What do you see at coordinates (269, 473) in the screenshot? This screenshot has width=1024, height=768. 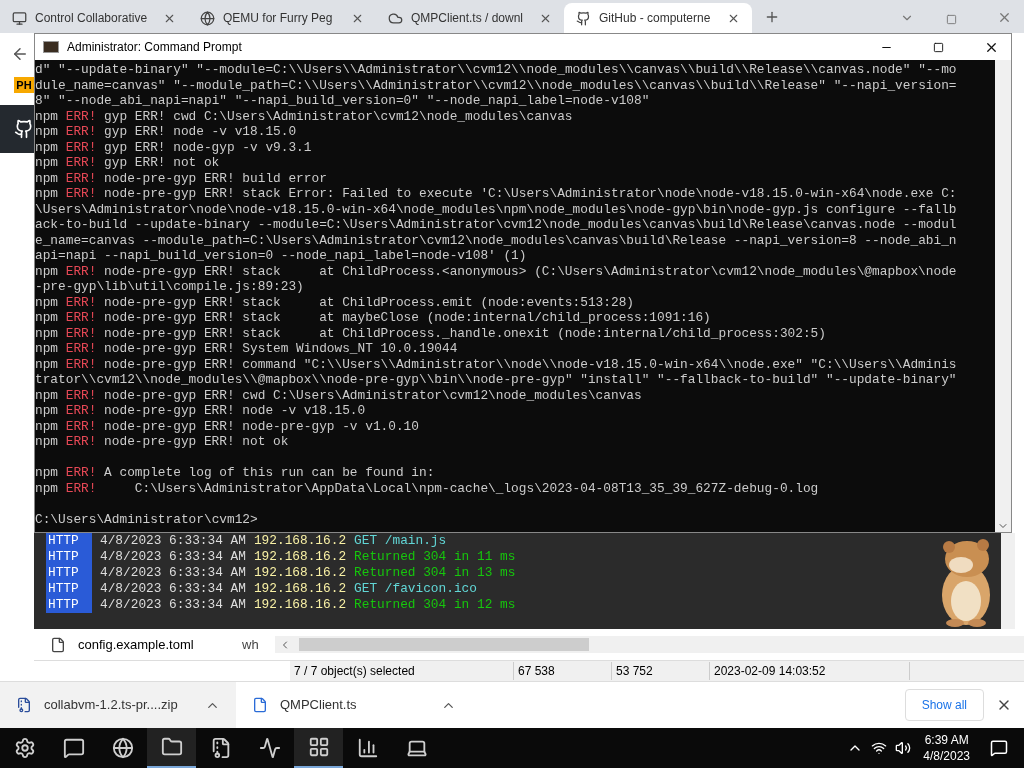 I see `console-line: A complete log of this run can be found in:` at bounding box center [269, 473].